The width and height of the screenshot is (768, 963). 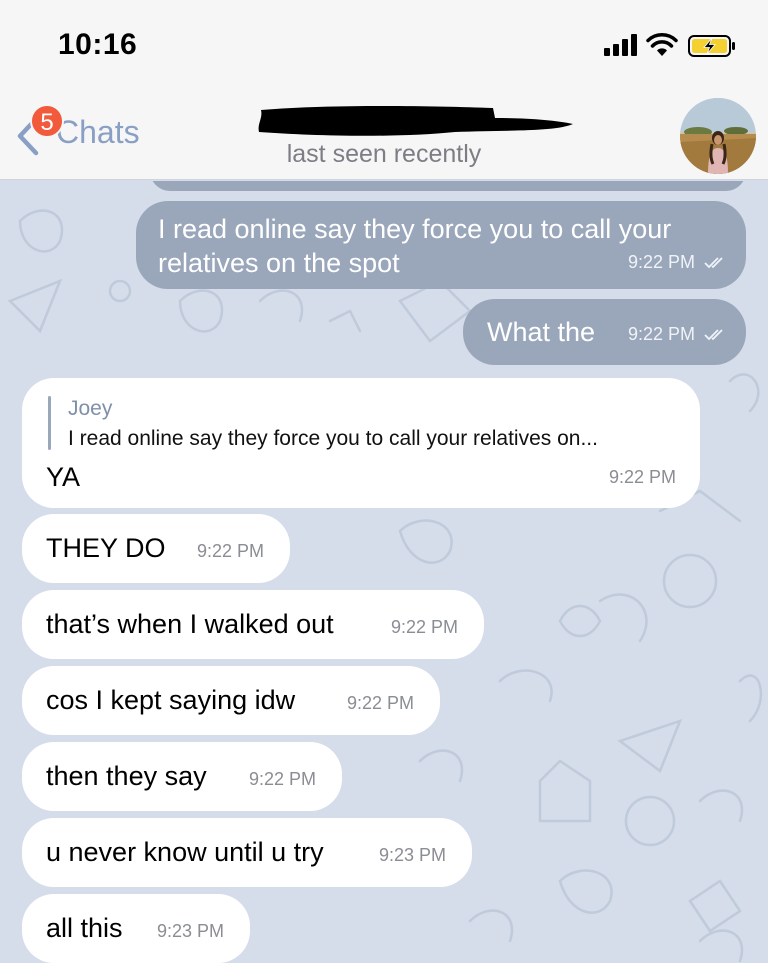 What do you see at coordinates (185, 852) in the screenshot?
I see `message-text: u never know until u try` at bounding box center [185, 852].